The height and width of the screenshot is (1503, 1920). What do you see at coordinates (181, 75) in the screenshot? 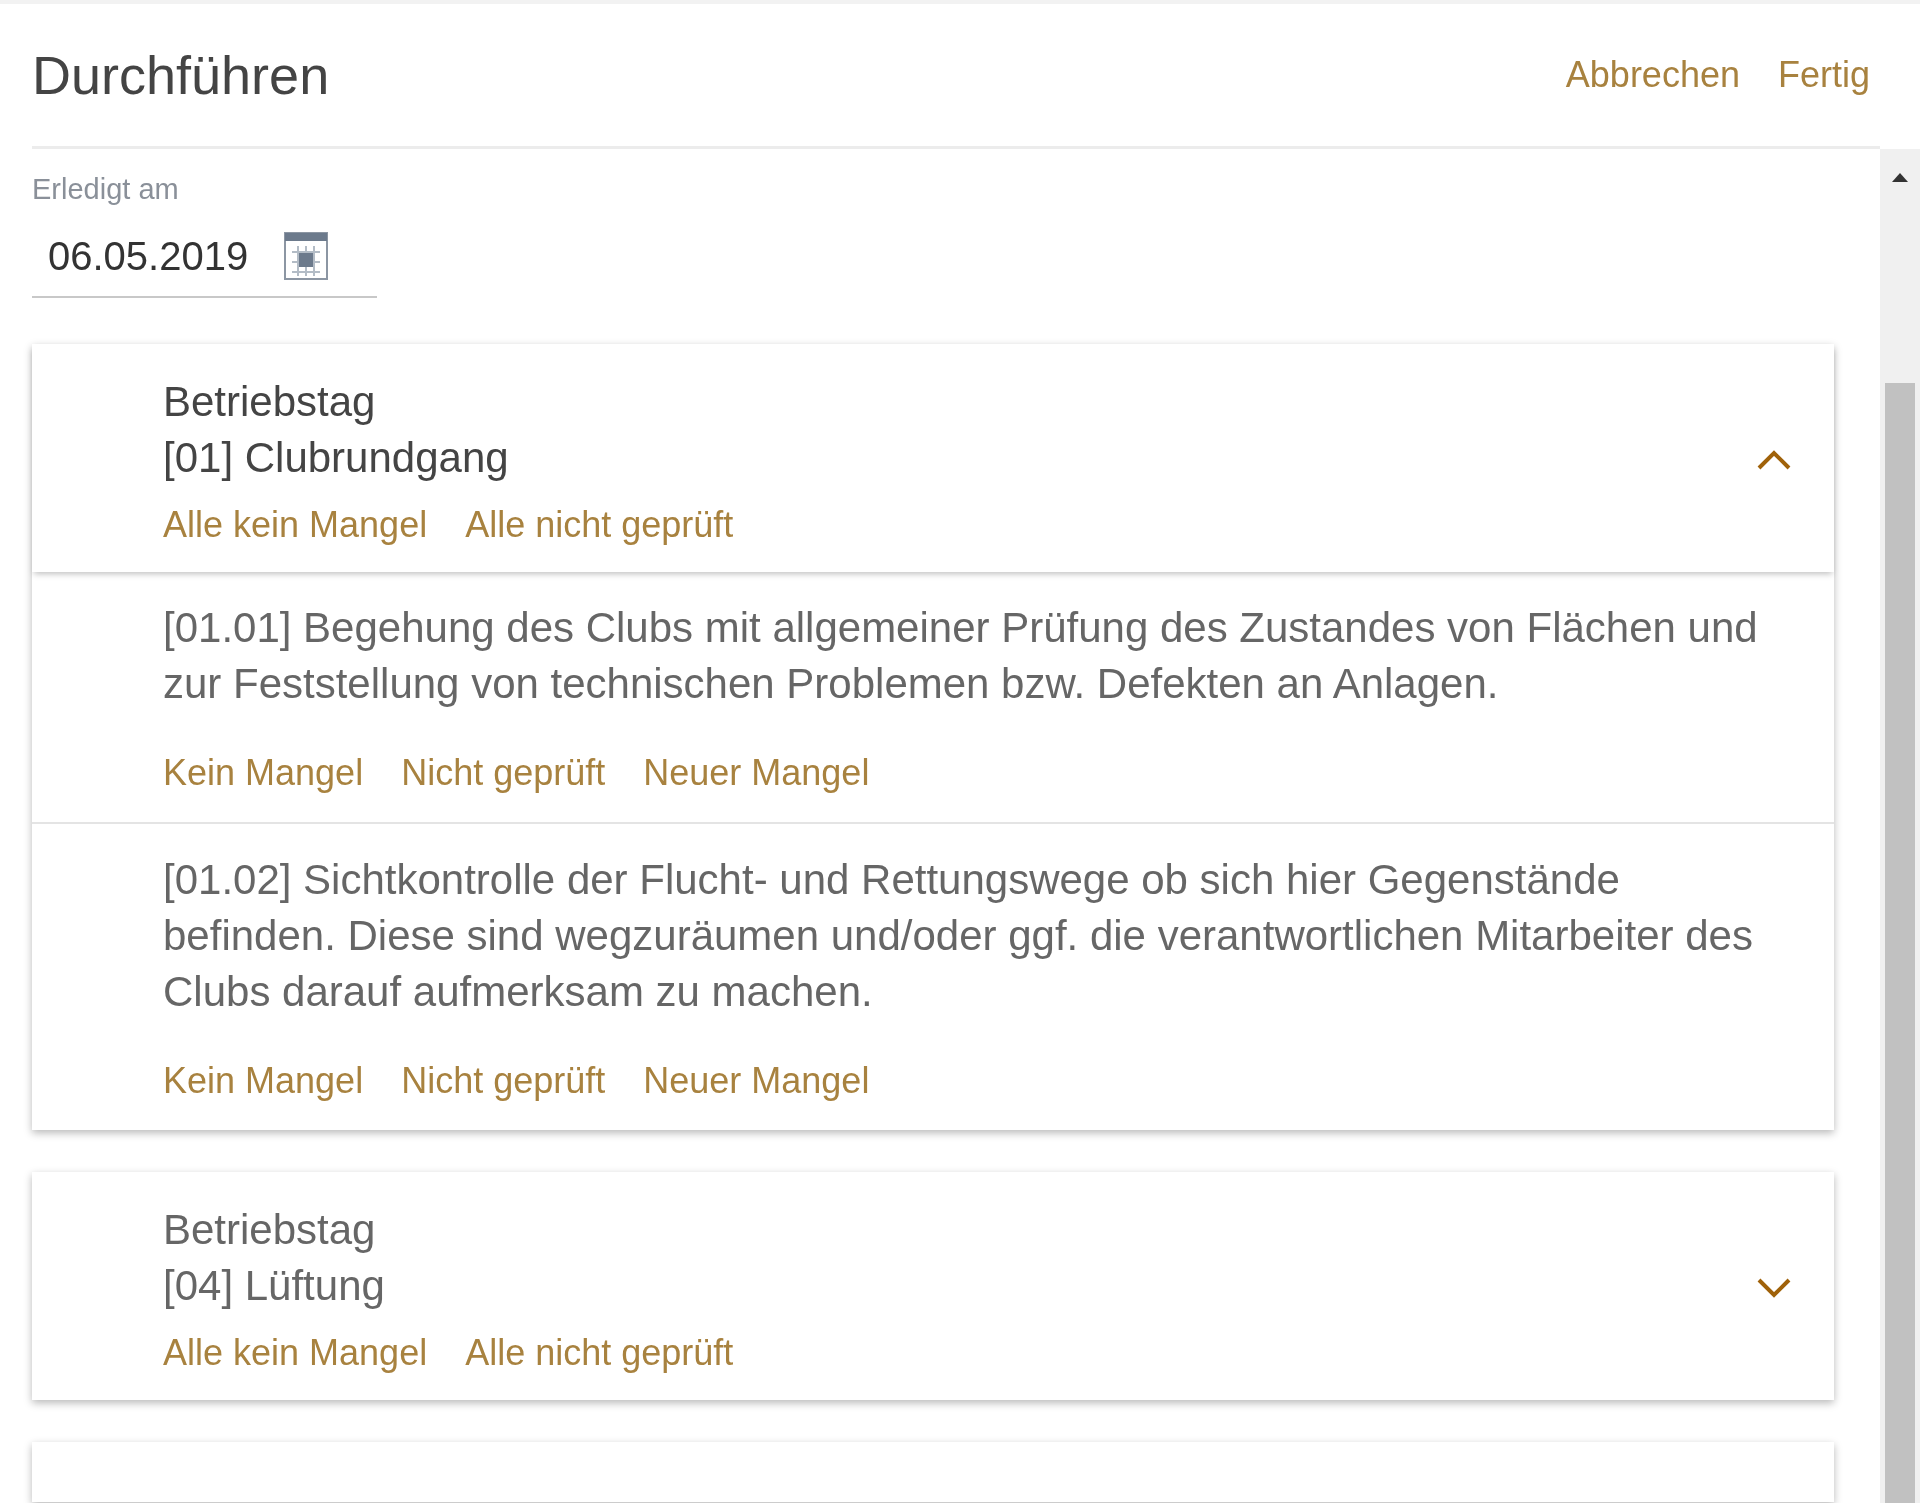
I see `page-title: Durchführen` at bounding box center [181, 75].